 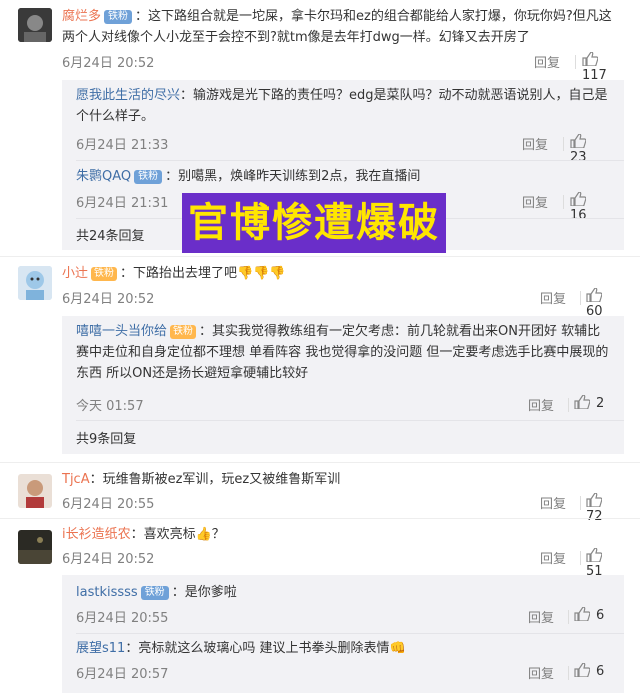 What do you see at coordinates (106, 437) in the screenshot?
I see `view-more-replies-link: 共9条回复` at bounding box center [106, 437].